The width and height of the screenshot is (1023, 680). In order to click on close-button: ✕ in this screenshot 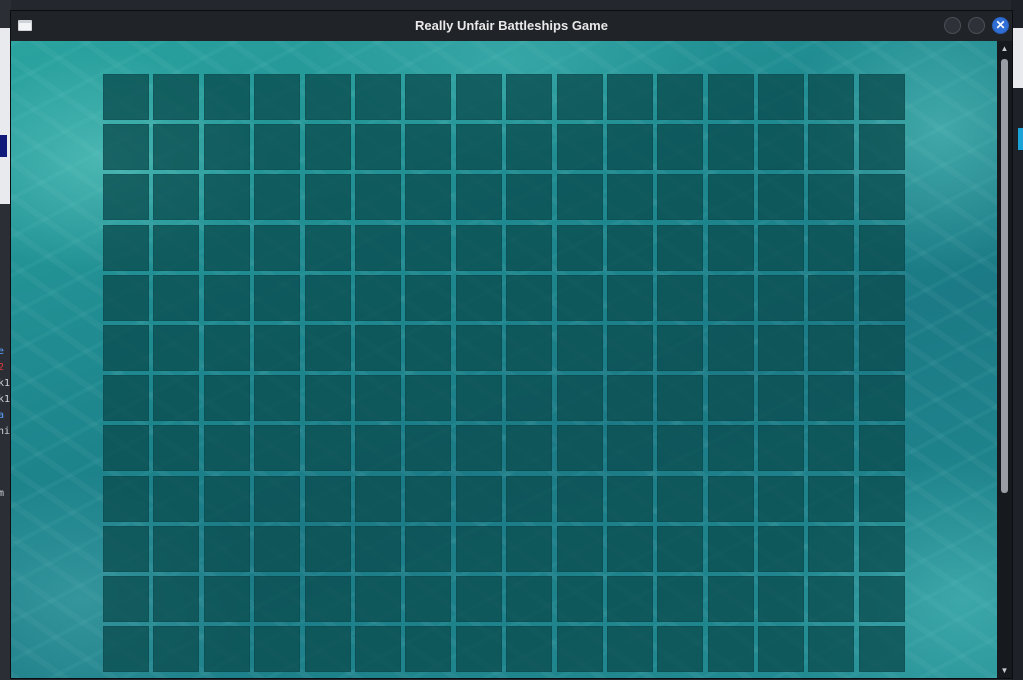, I will do `click(1000, 25)`.